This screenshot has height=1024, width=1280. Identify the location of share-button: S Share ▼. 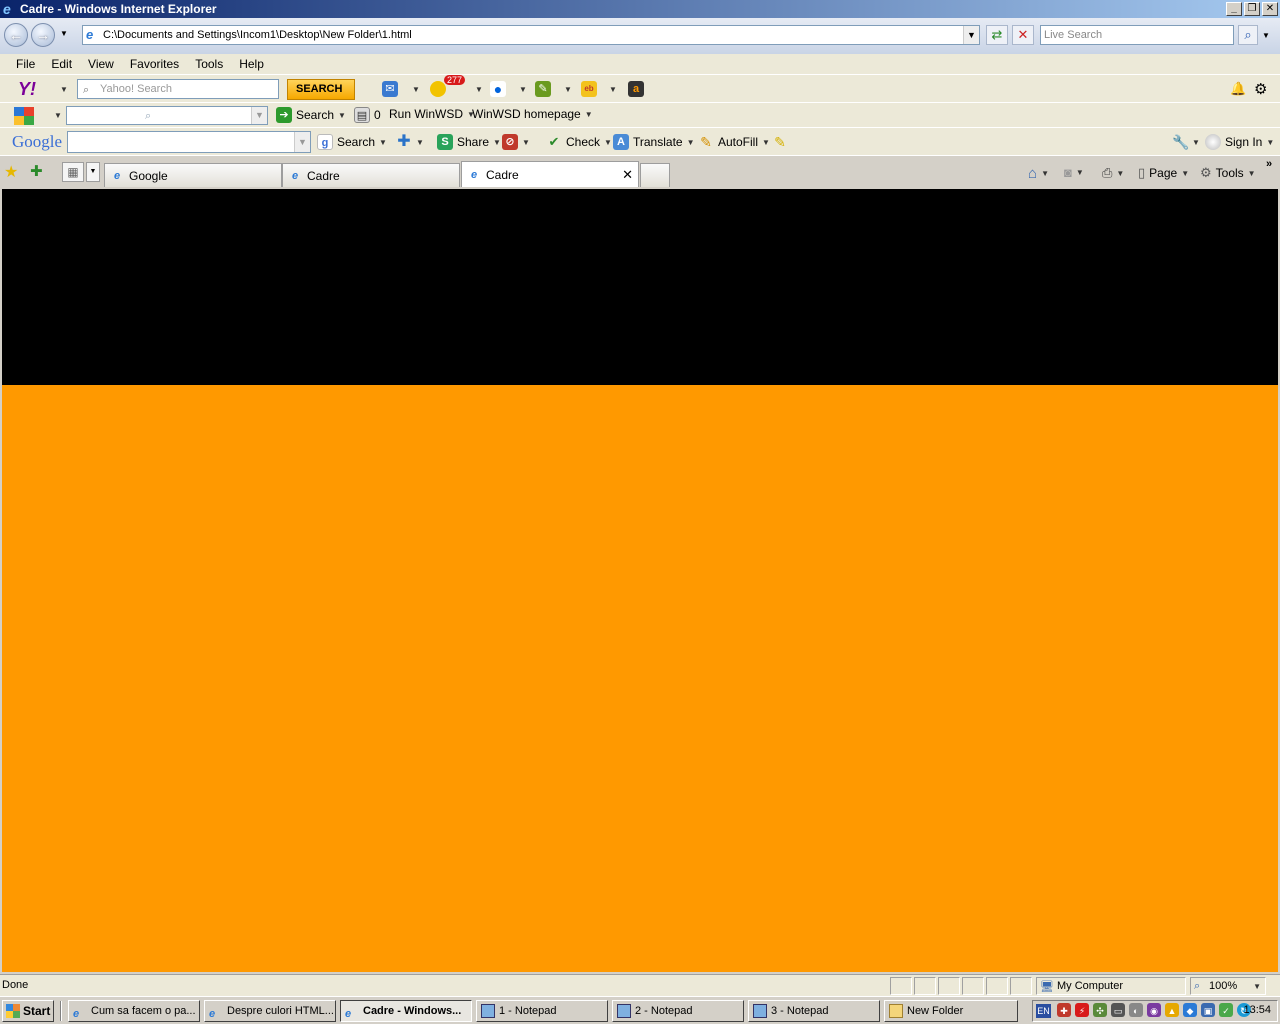
(469, 142).